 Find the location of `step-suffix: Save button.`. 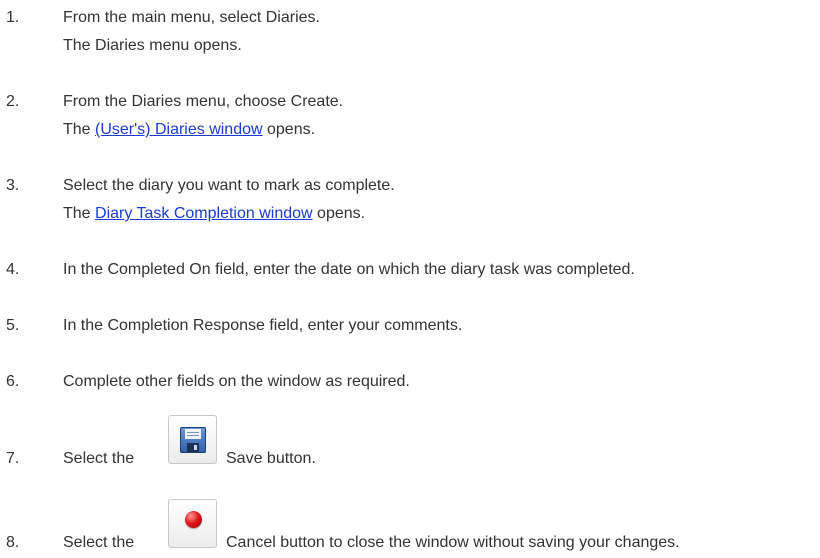

step-suffix: Save button. is located at coordinates (271, 458).